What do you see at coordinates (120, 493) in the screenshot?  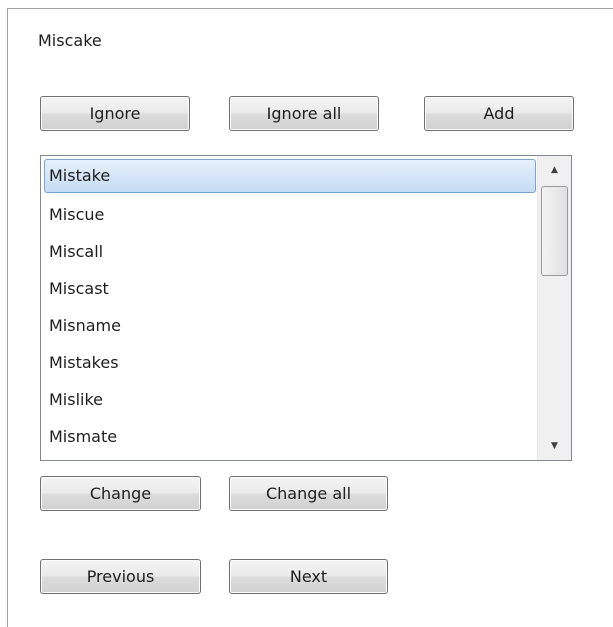 I see `change-button: Change` at bounding box center [120, 493].